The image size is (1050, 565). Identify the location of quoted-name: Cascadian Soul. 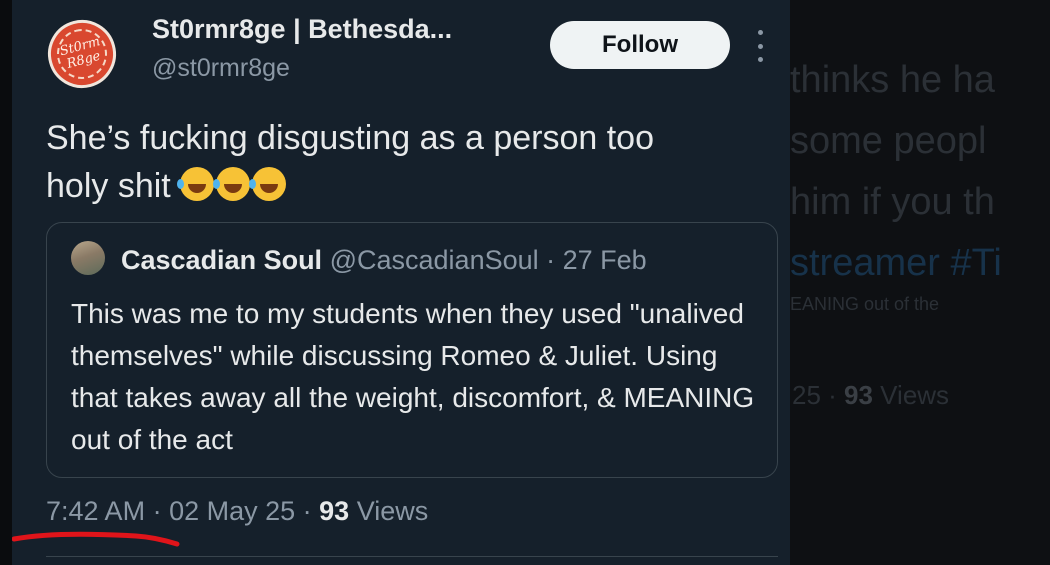
(222, 260).